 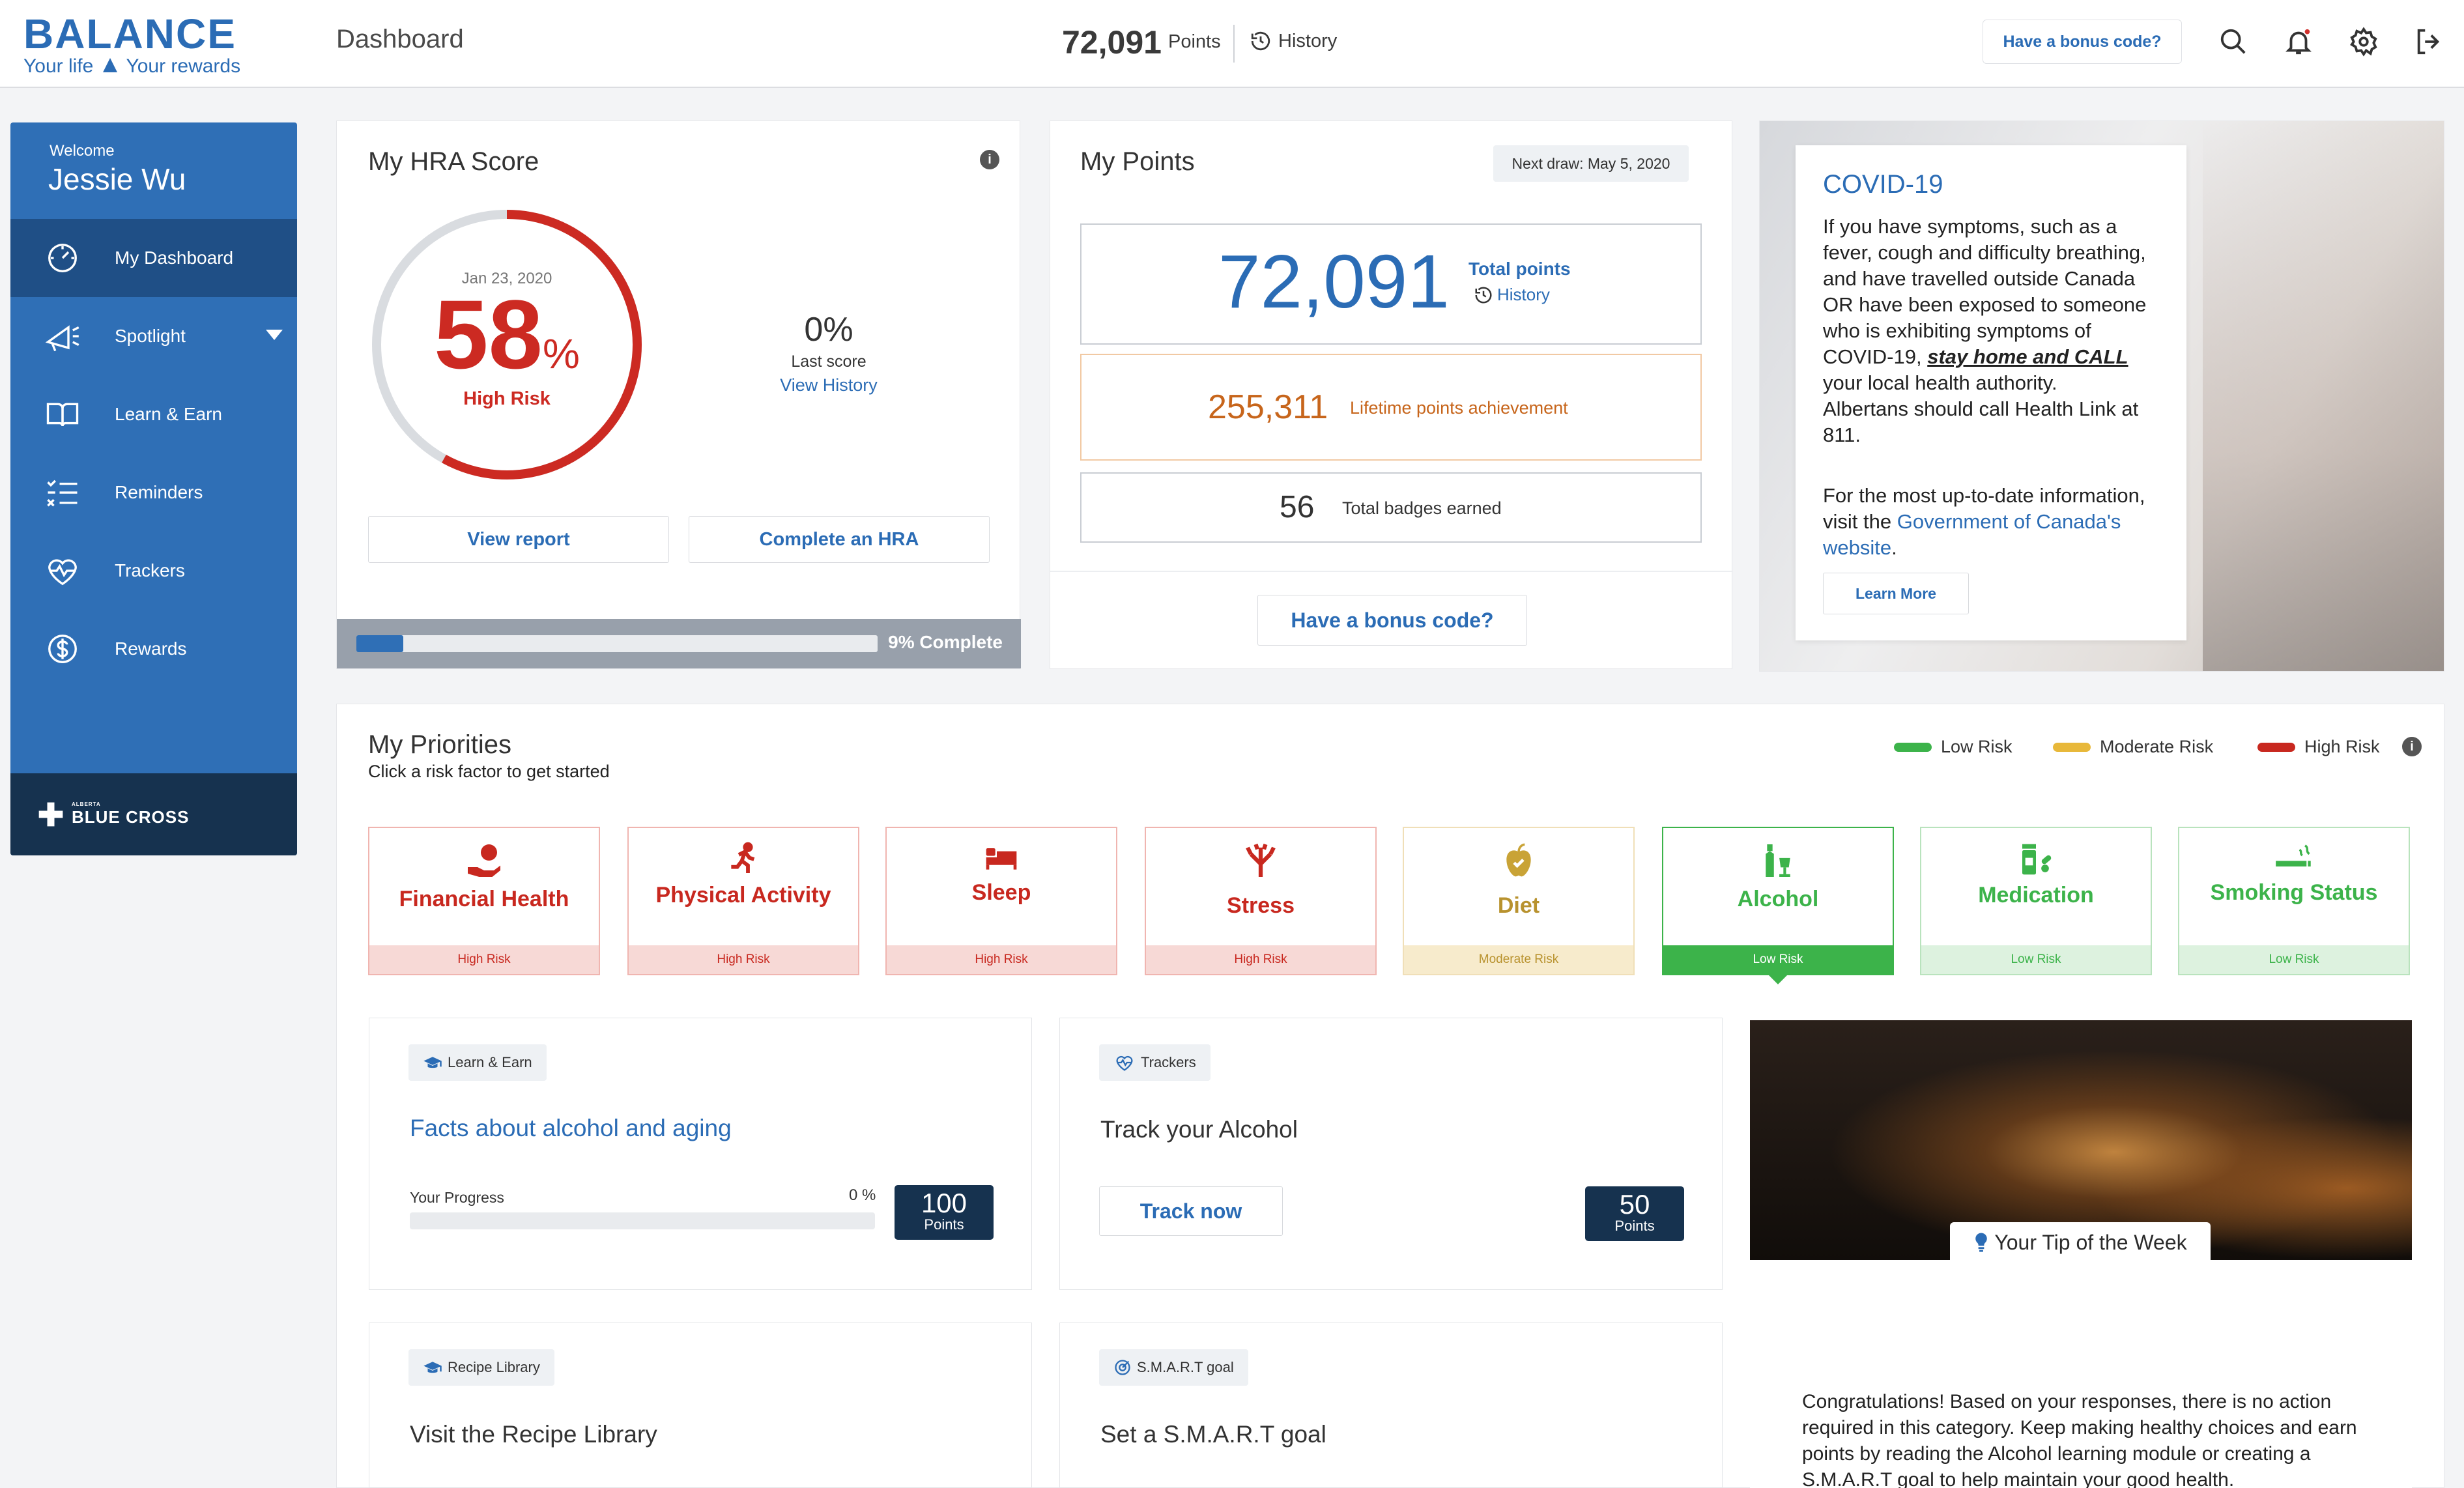 I want to click on risk-card-stress: Stress High Risk, so click(x=1261, y=901).